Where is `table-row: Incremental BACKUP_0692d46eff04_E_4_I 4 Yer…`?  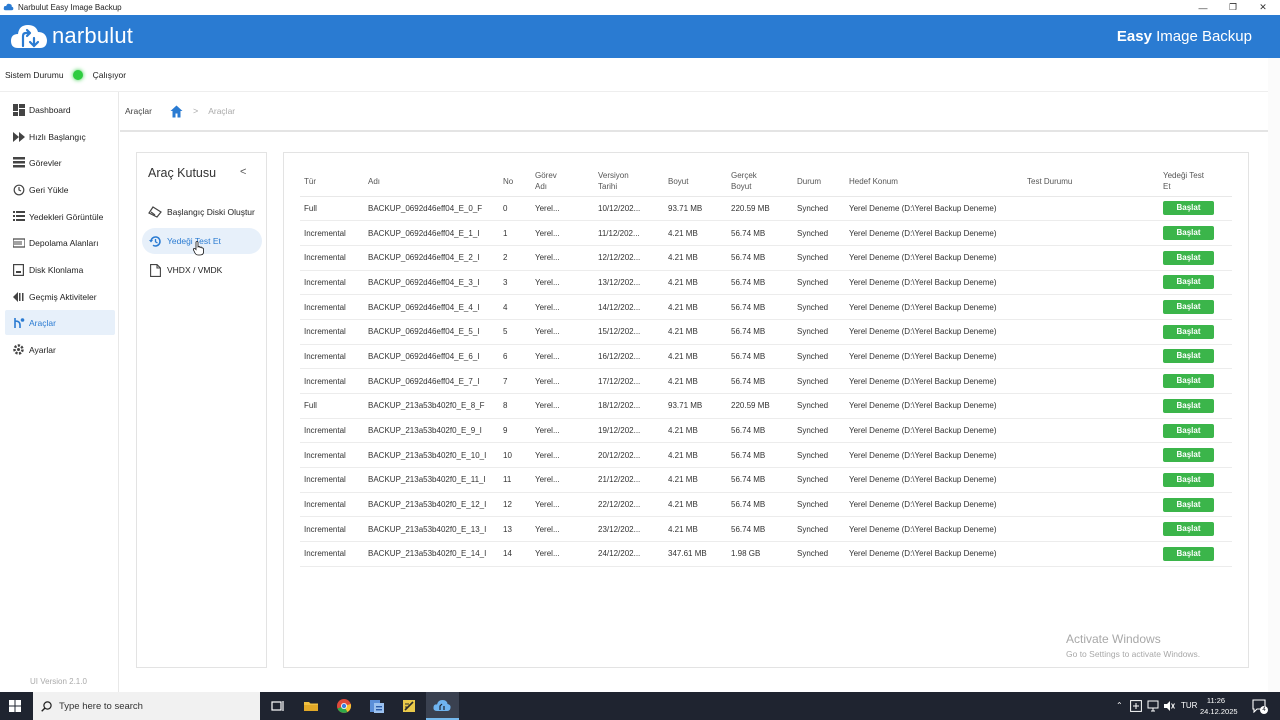 table-row: Incremental BACKUP_0692d46eff04_E_4_I 4 Yer… is located at coordinates (766, 307).